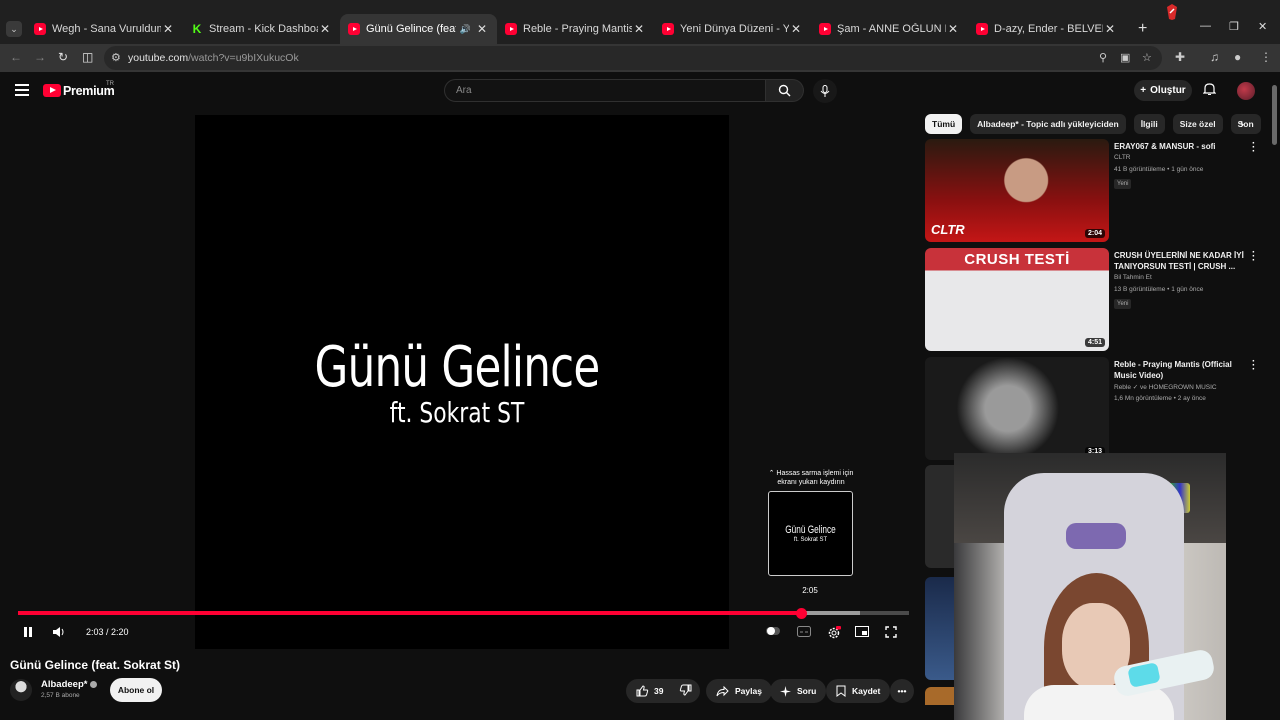  Describe the element at coordinates (649, 691) in the screenshot. I see `like-button: 39` at that location.